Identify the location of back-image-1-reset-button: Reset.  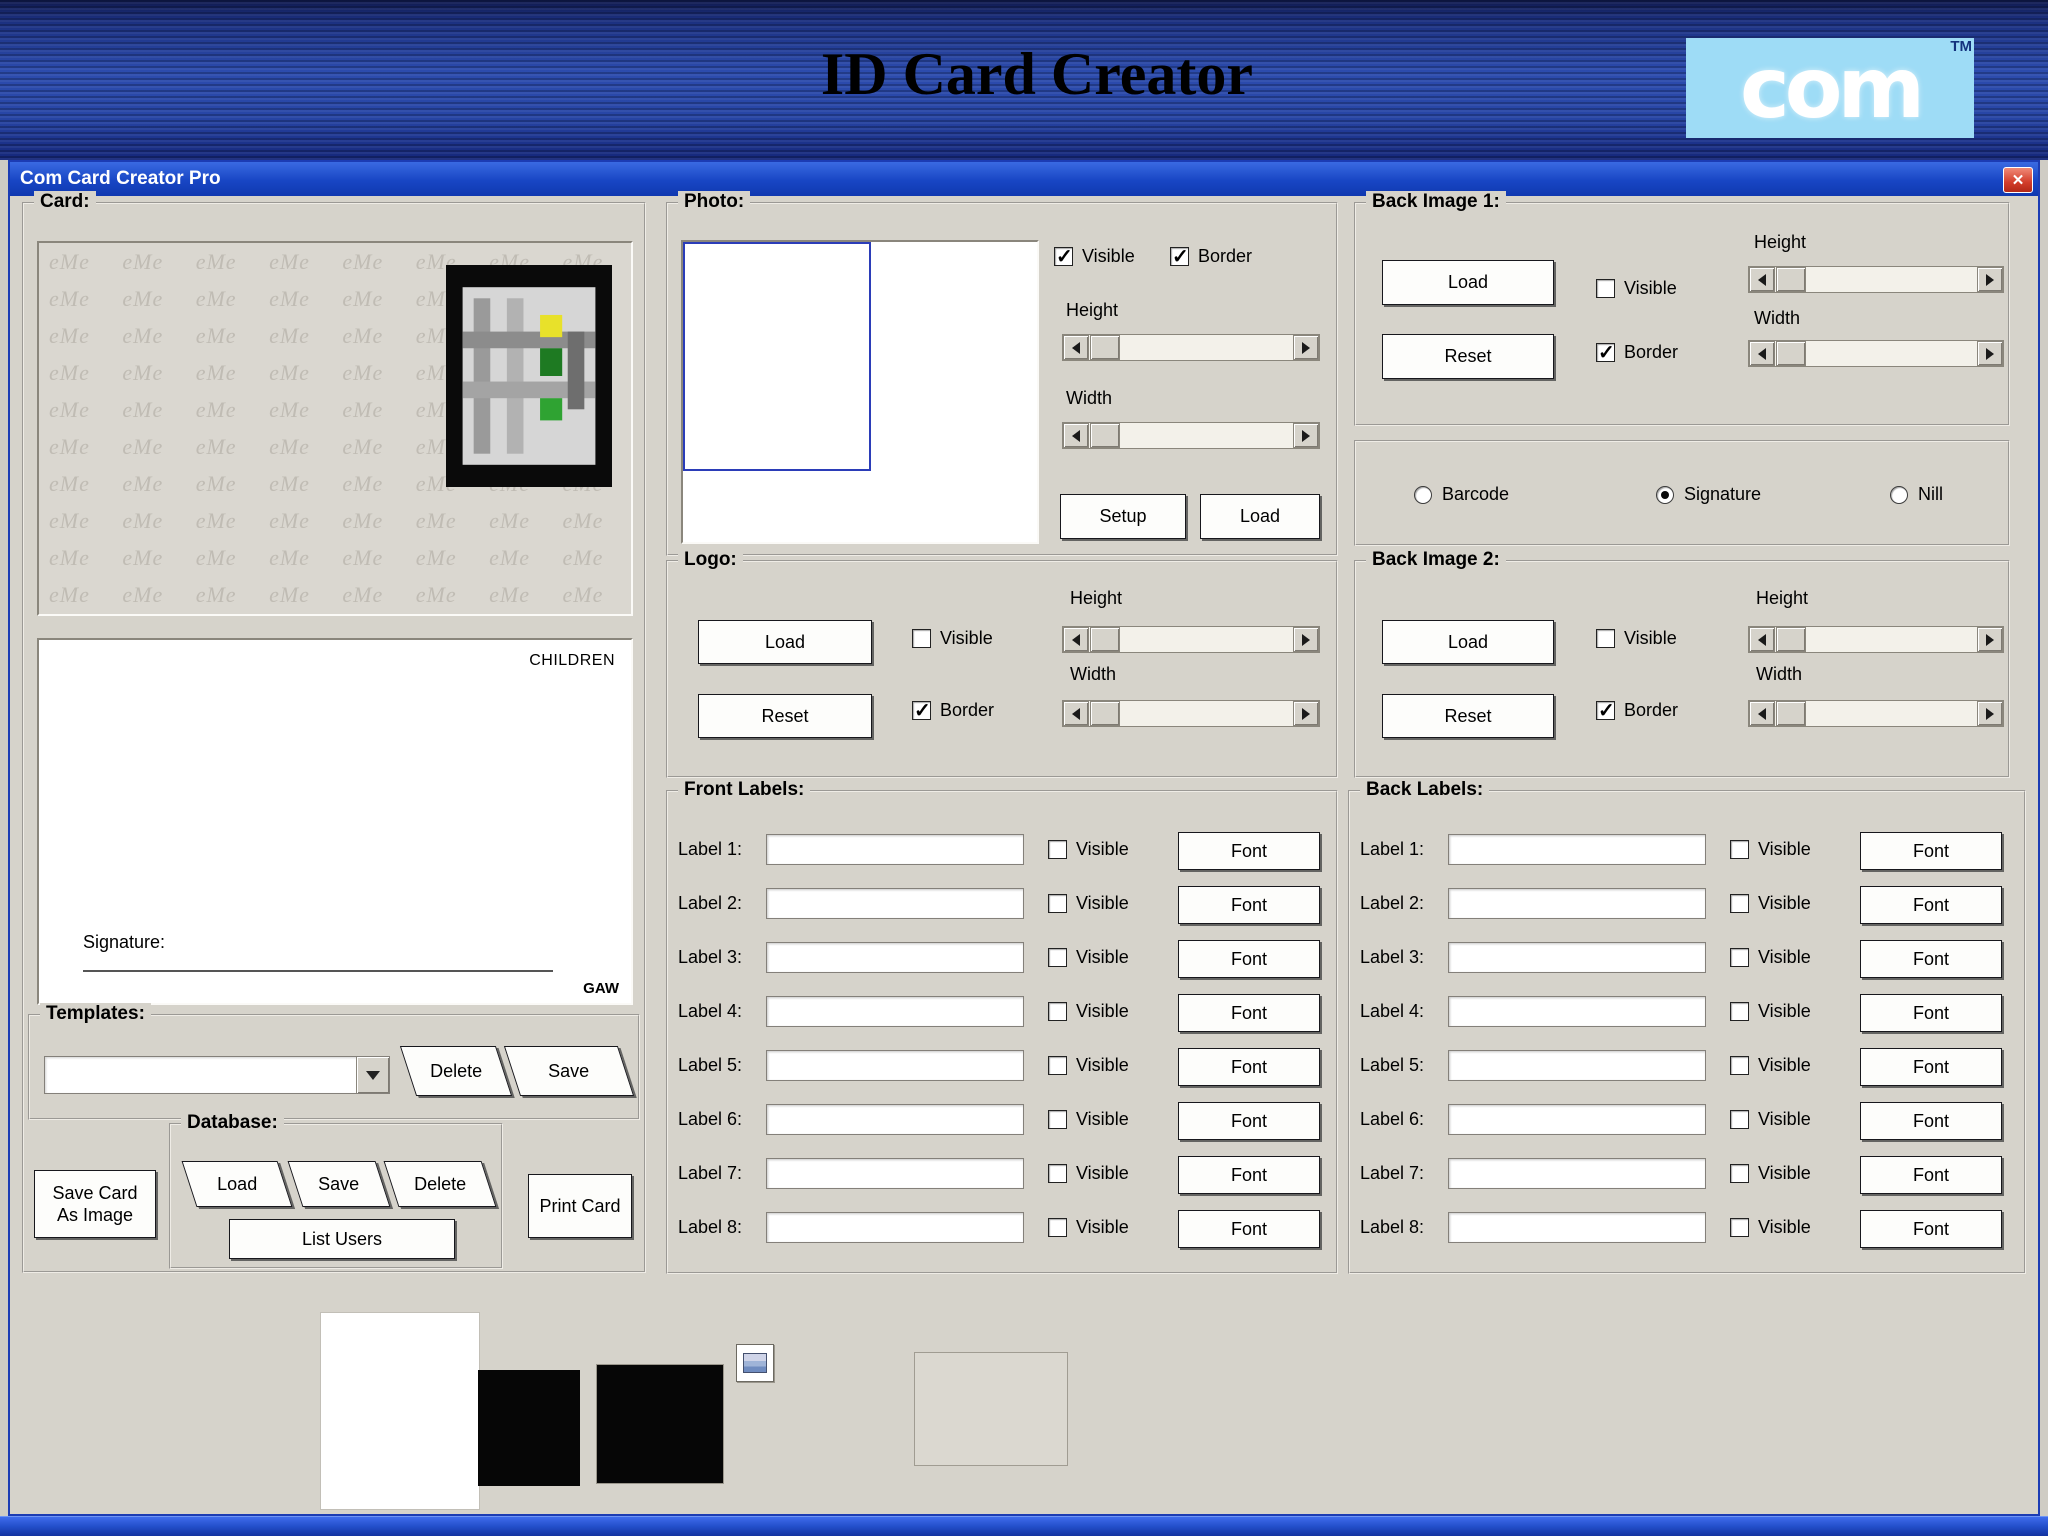
(1468, 356).